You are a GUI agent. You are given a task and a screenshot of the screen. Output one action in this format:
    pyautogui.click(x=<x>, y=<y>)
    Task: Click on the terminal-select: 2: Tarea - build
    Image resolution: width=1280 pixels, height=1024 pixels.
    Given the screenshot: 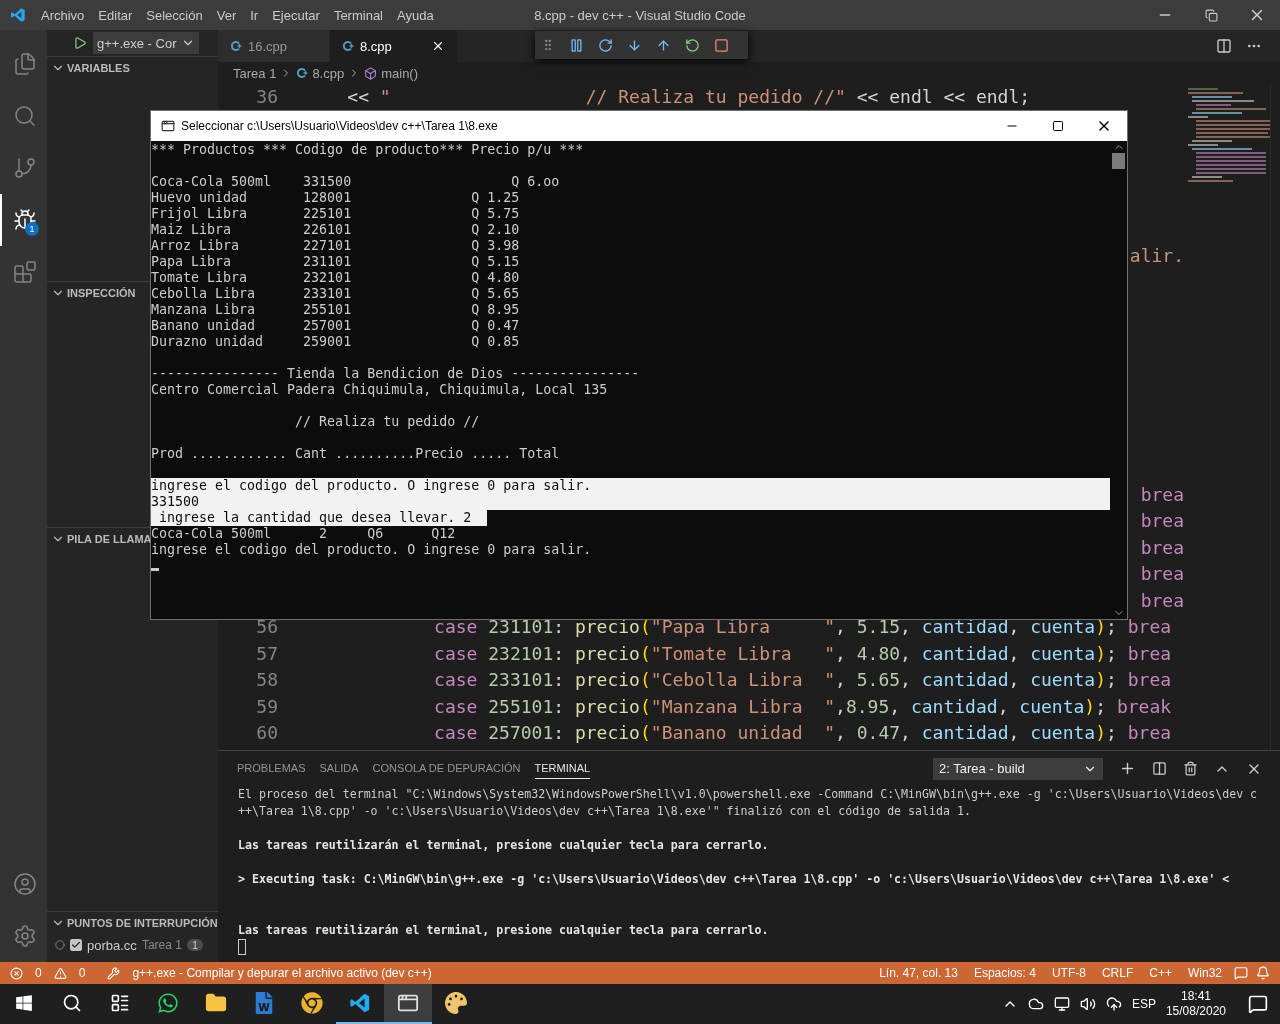 What is the action you would take?
    pyautogui.click(x=1018, y=768)
    